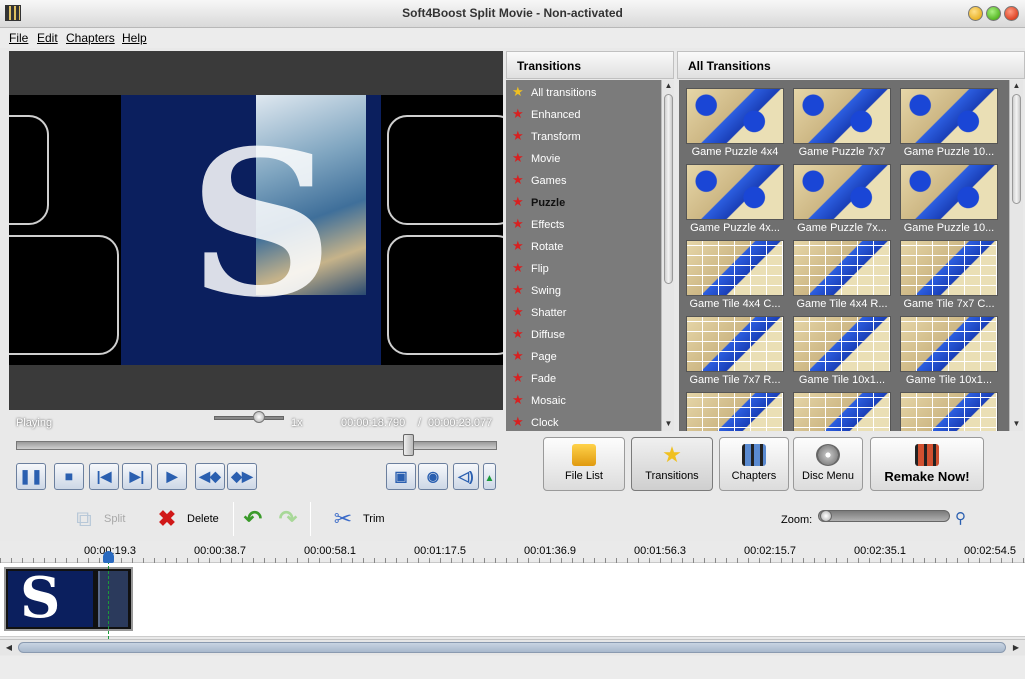 This screenshot has width=1025, height=679. I want to click on category-item-games: ★ Games, so click(583, 181).